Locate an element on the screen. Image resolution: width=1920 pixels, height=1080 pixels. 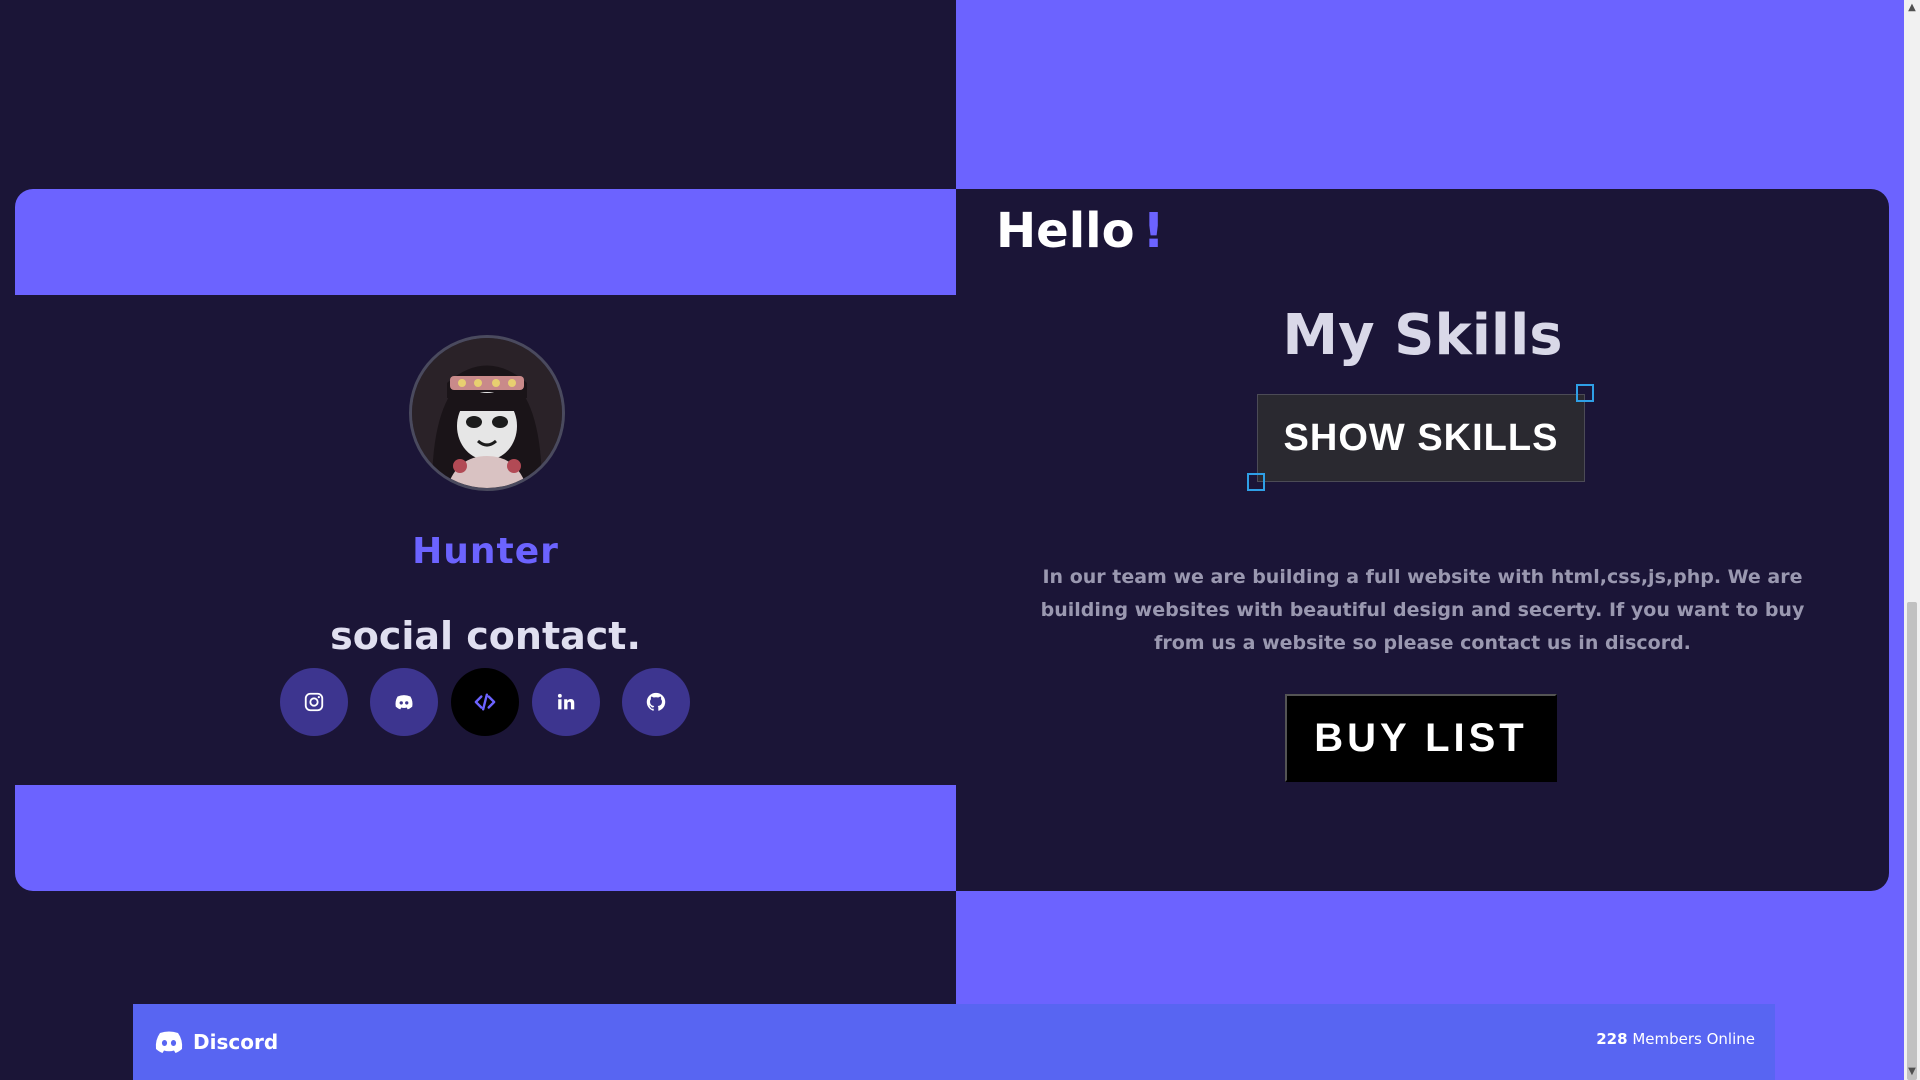
scrollbar-thumb is located at coordinates (1912, 841).